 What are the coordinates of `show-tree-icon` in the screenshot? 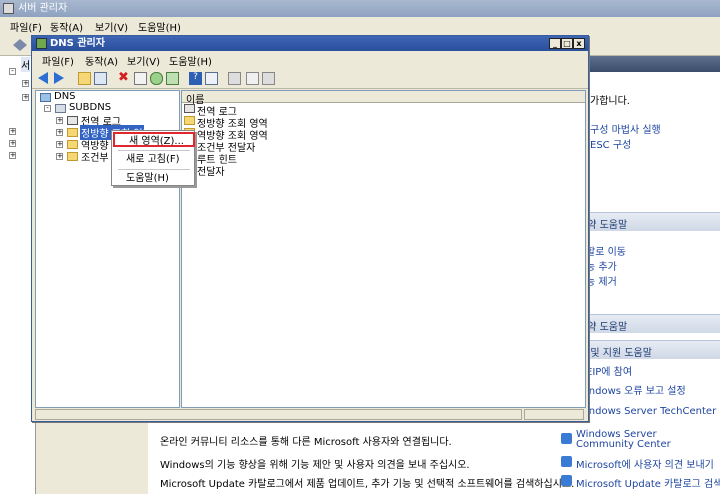 It's located at (100, 78).